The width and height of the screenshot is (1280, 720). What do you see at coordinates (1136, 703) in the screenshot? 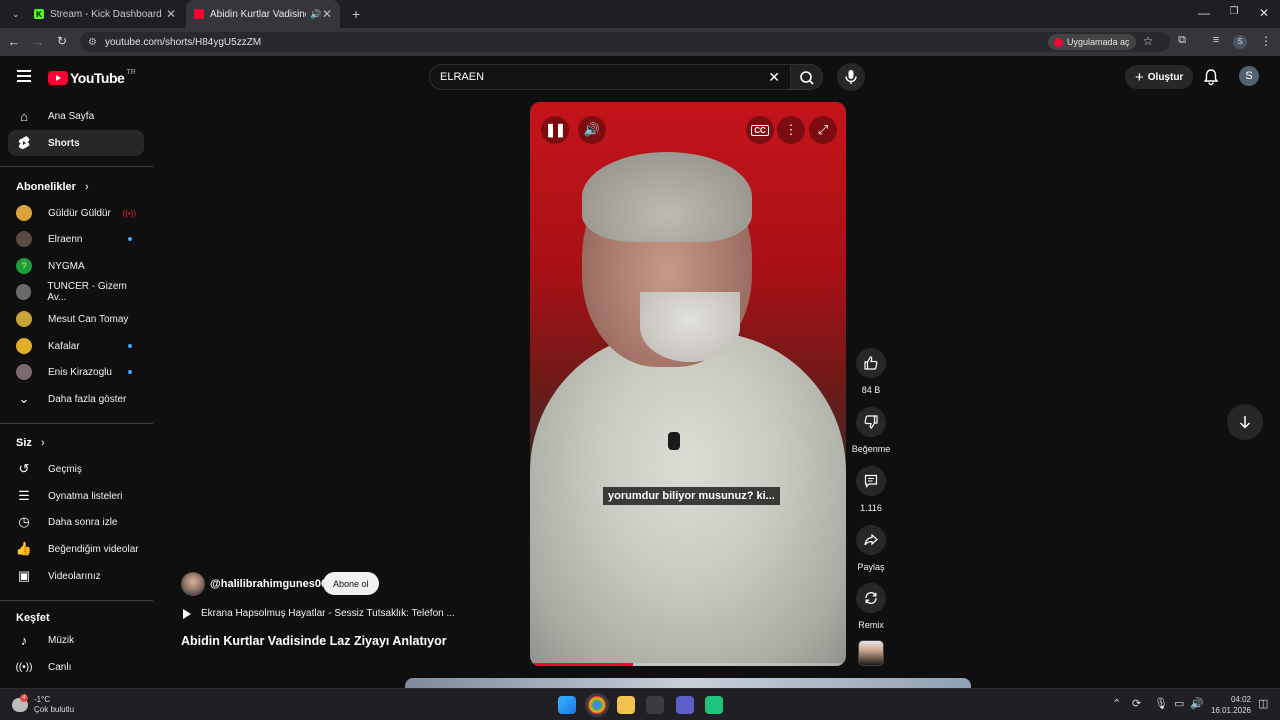
I see `sync-icon: ⟳` at bounding box center [1136, 703].